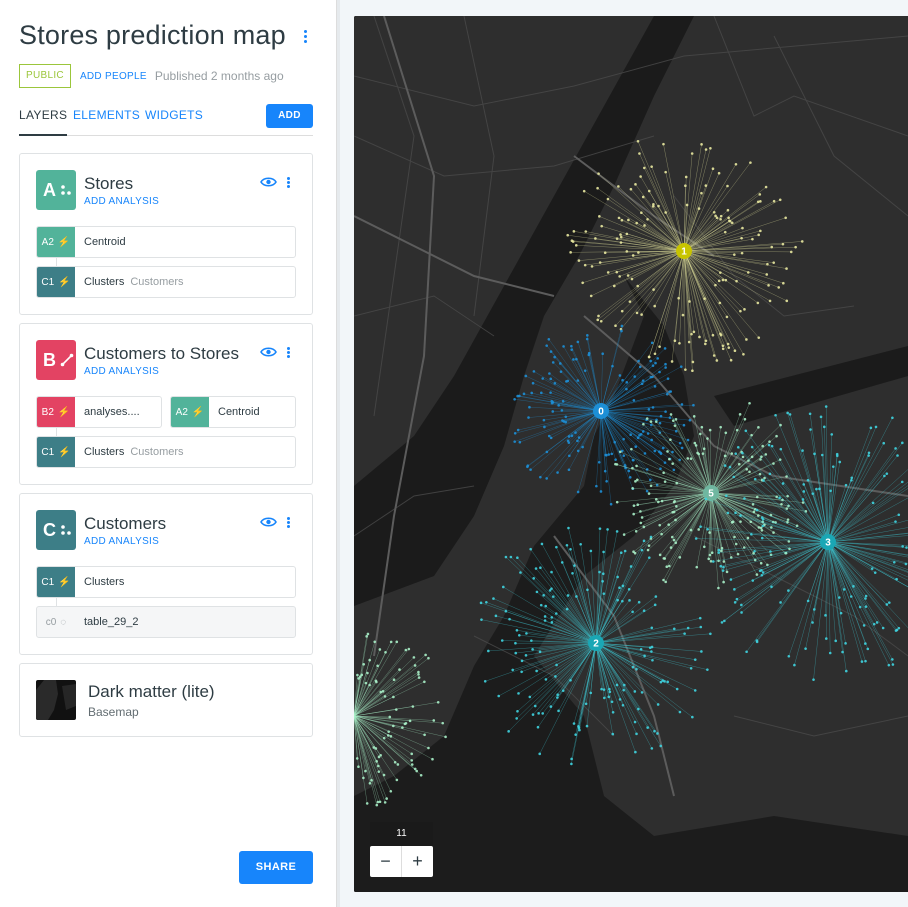 The height and width of the screenshot is (907, 908). I want to click on basemap-name: Dark matter (lite), so click(151, 691).